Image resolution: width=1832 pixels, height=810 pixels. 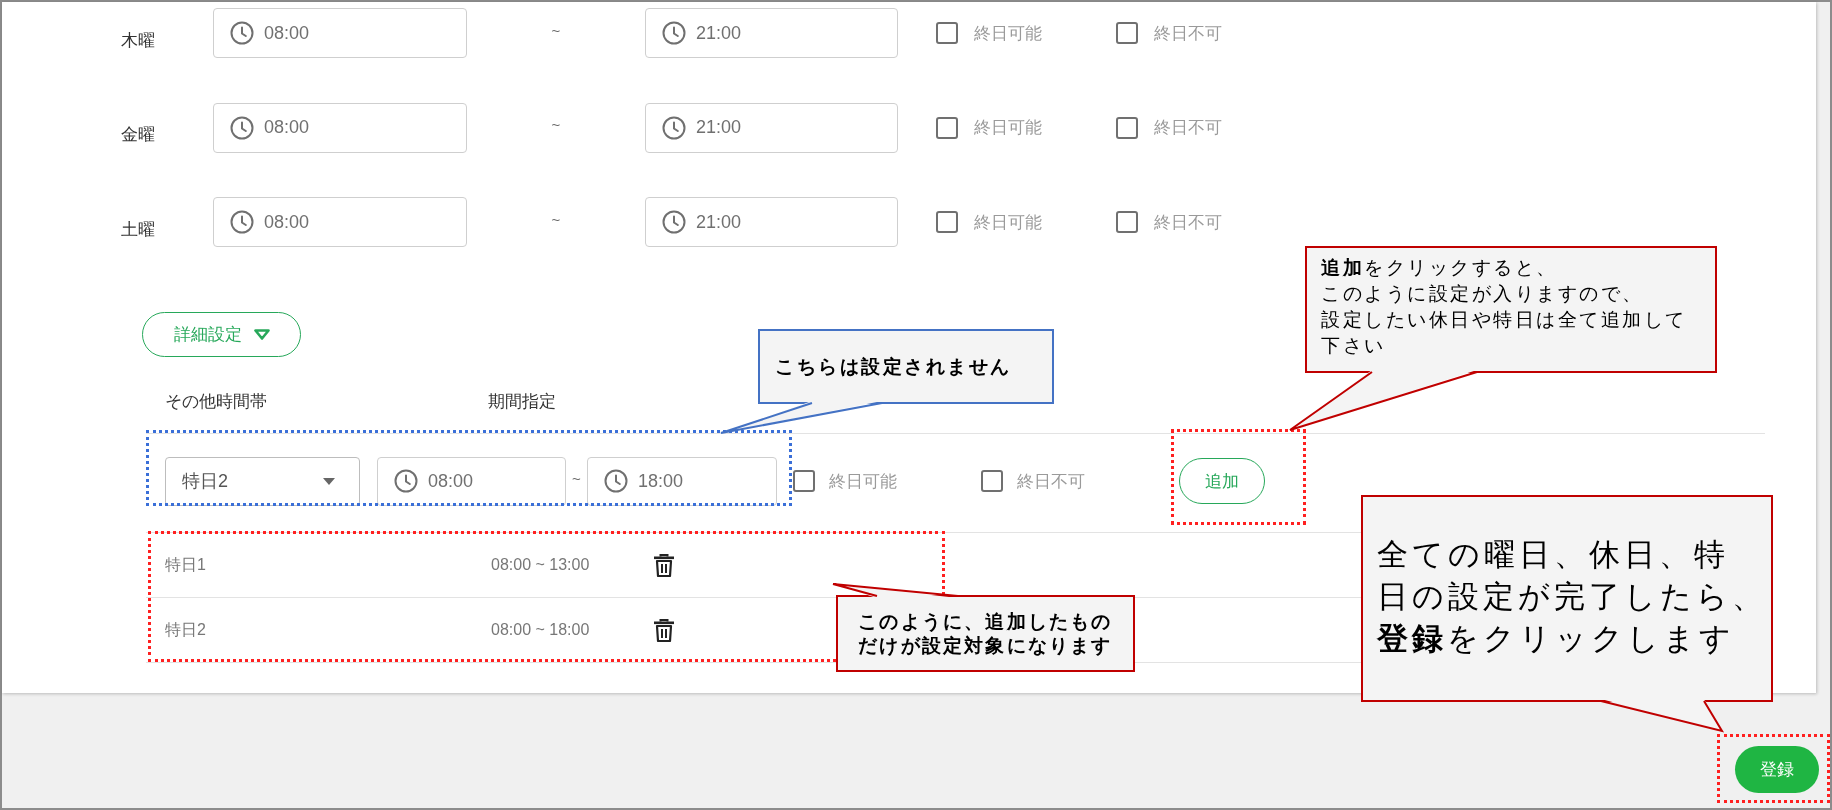 What do you see at coordinates (1504, 307) in the screenshot?
I see `callout-text: 追加をクリックすると、 このように設定が入りますので、 設定したい休日や特日は全て追加して 下さい` at bounding box center [1504, 307].